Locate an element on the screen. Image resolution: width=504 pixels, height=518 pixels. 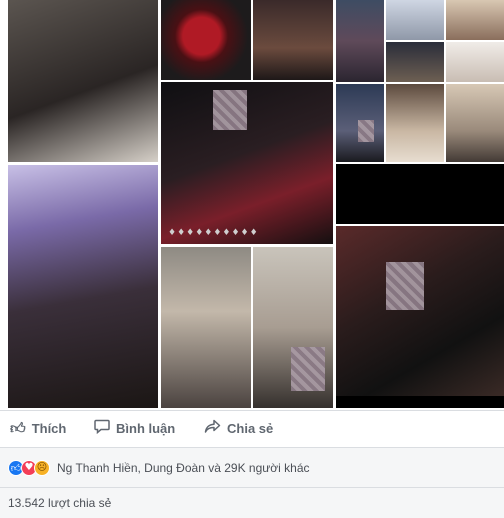
thumbs-up-icon: 👍︎ is located at coordinates (18, 428).